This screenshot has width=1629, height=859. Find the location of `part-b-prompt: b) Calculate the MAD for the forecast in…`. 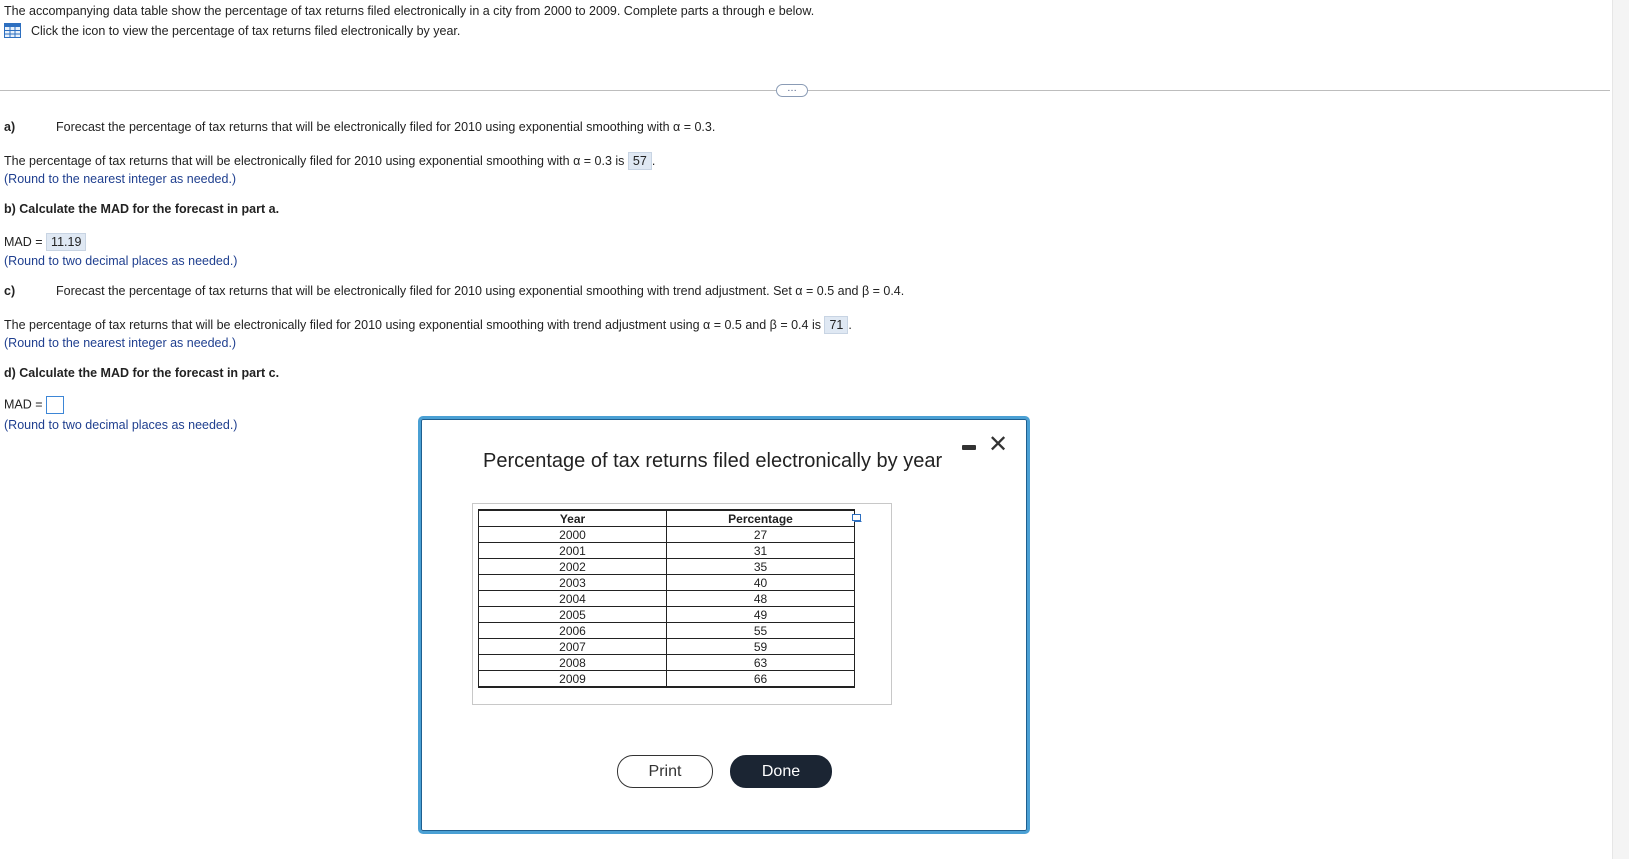

part-b-prompt: b) Calculate the MAD for the forecast in… is located at coordinates (141, 209).